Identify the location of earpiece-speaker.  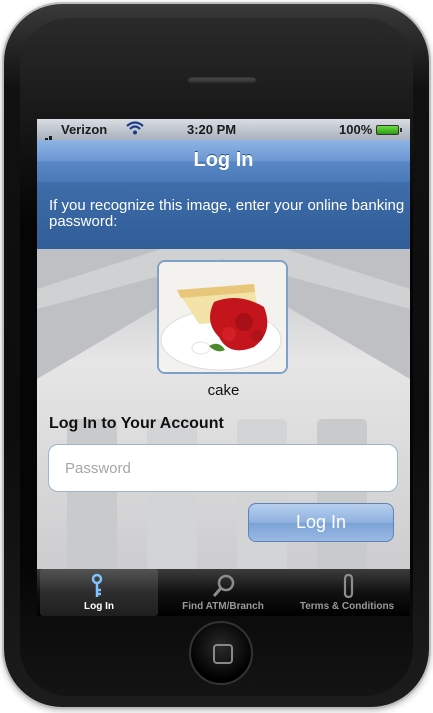
(222, 80).